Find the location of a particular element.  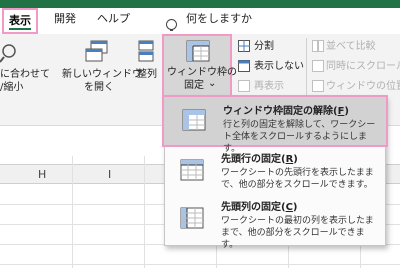

freeze-panes-label1: ウィンドウ枠の is located at coordinates (202, 72).